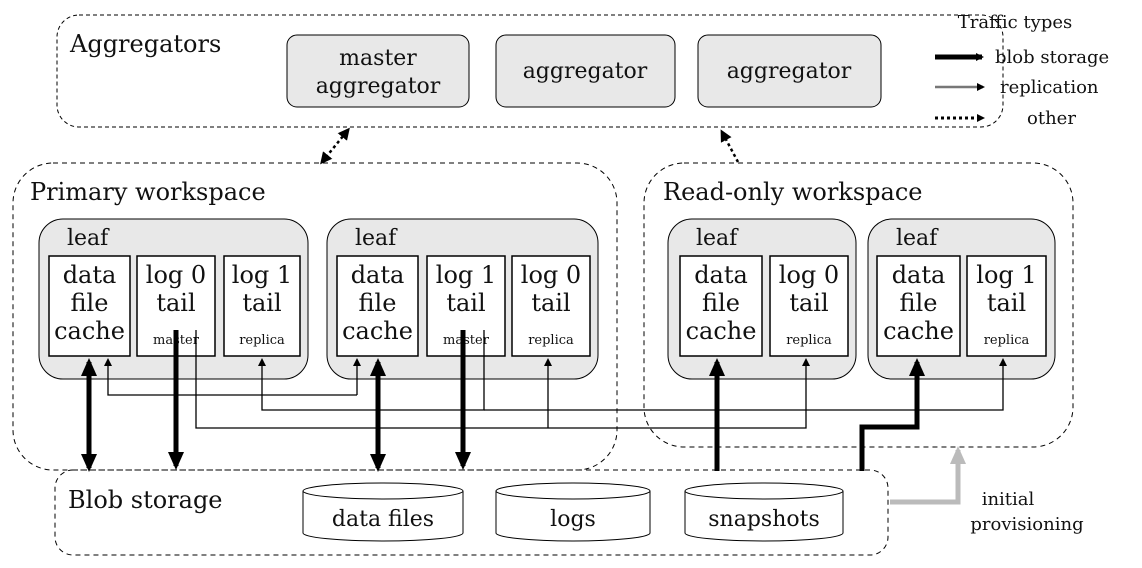 The image size is (1142, 568). Describe the element at coordinates (1015, 22) in the screenshot. I see `legend-title: Traffic types` at that location.